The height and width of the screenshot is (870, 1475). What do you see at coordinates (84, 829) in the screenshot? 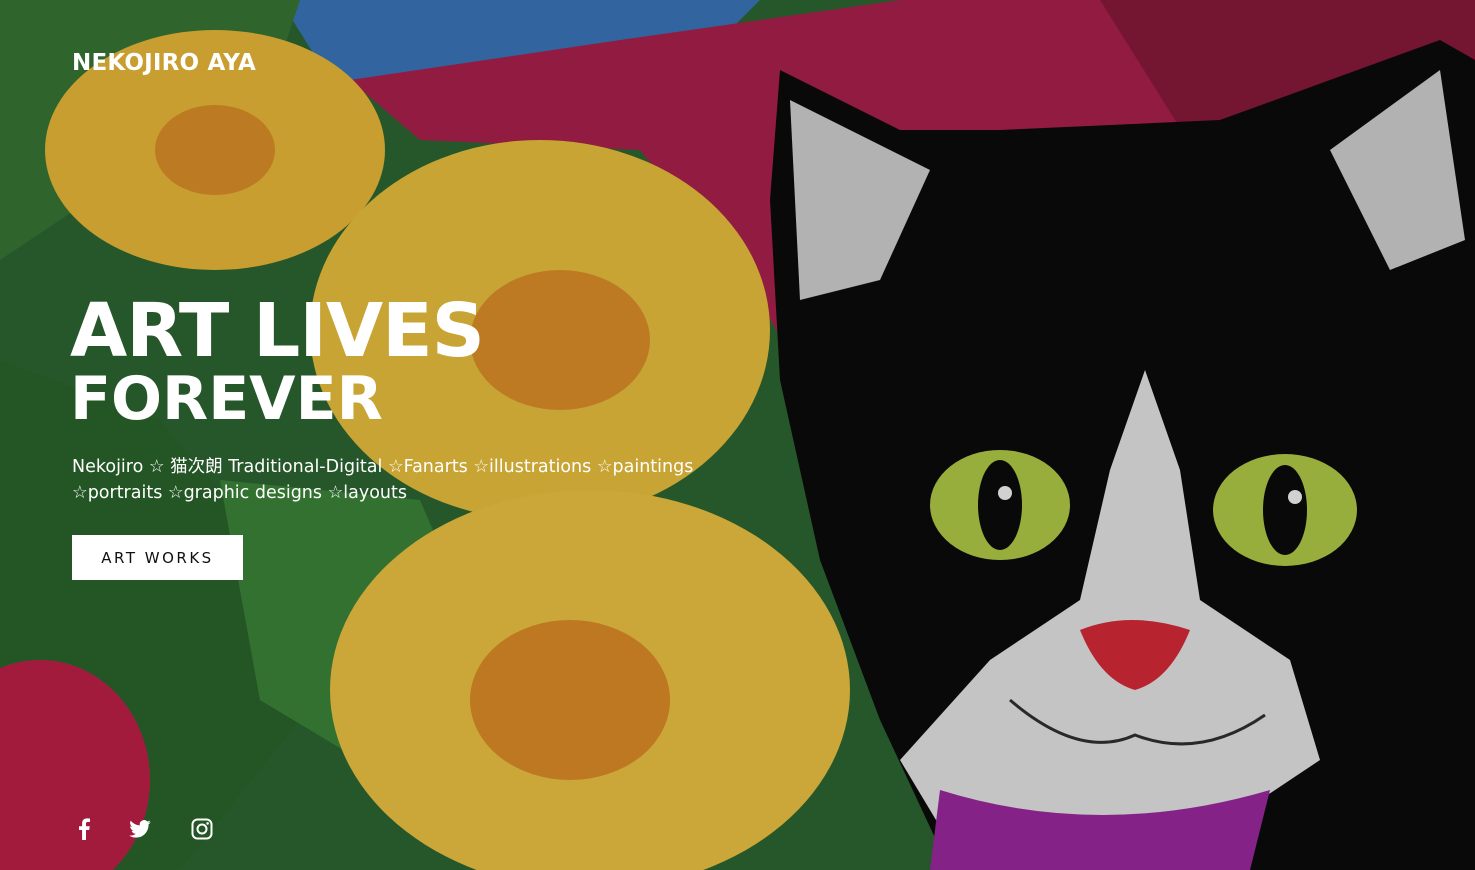
I see `facebook-icon` at bounding box center [84, 829].